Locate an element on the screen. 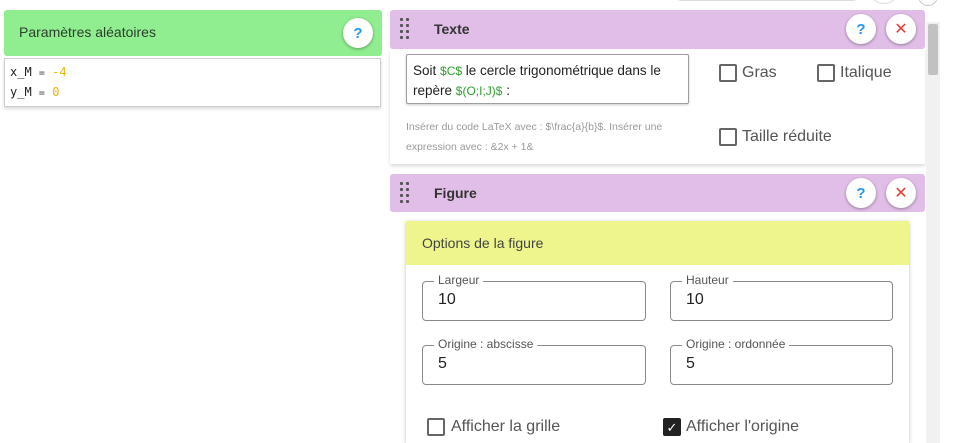 Image resolution: width=956 pixels, height=443 pixels. scrollbar-track is located at coordinates (933, 232).